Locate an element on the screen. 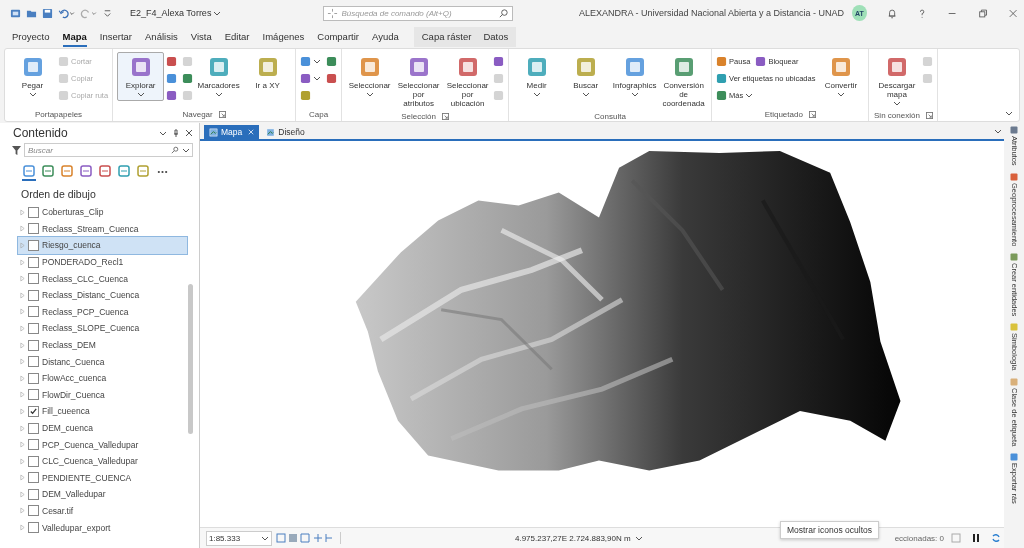  ribbon-button: Ir a XY is located at coordinates (268, 73).